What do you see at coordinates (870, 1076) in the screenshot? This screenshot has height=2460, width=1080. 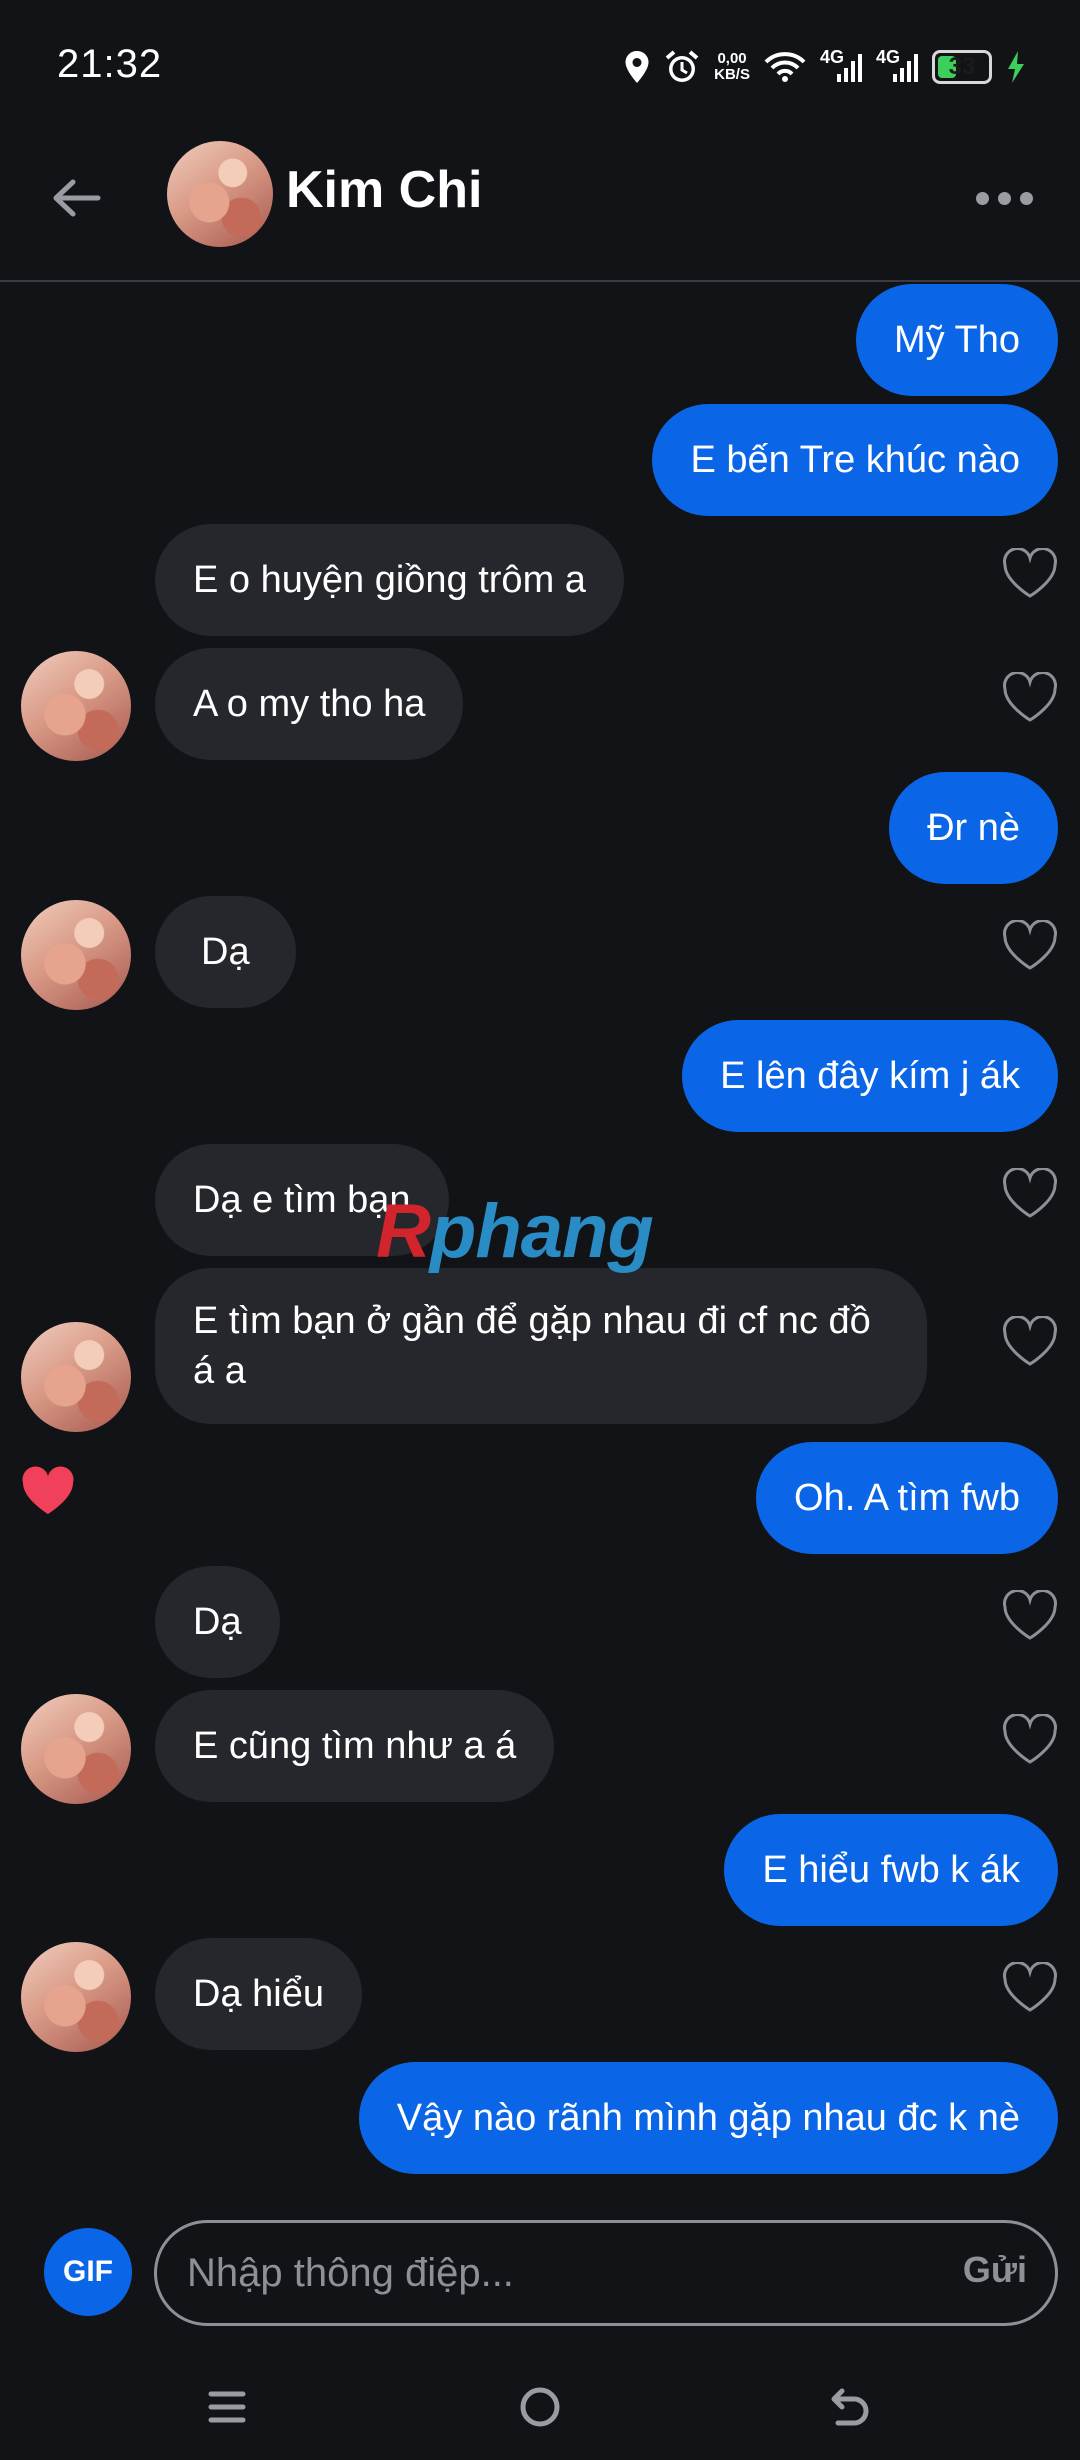 I see `sent-message: E lên đây kím j ák` at bounding box center [870, 1076].